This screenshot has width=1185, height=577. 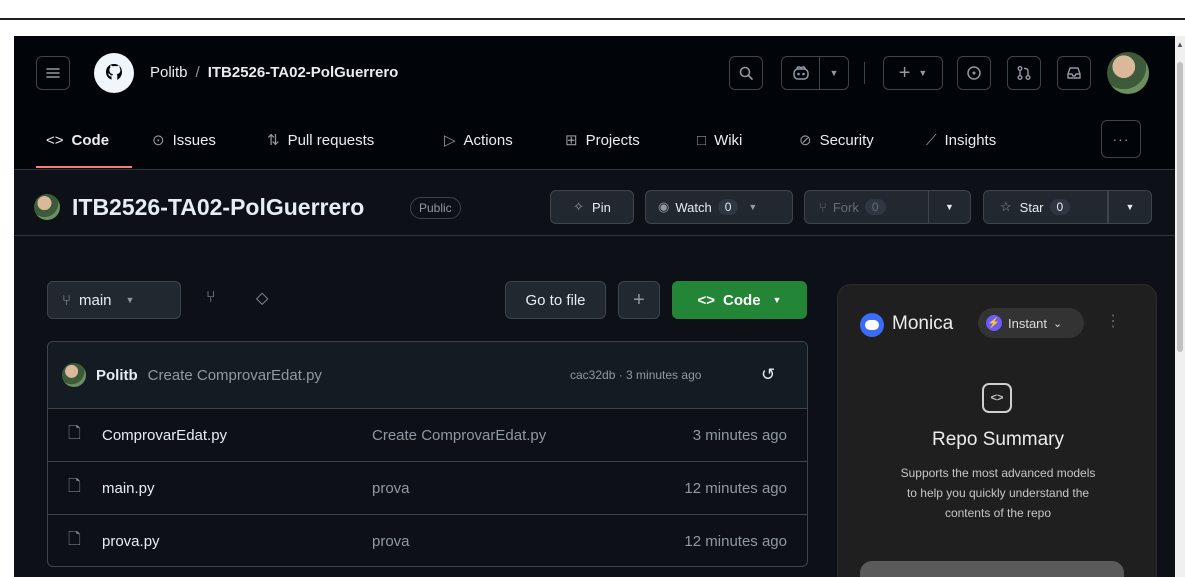 I want to click on search-icon, so click(x=746, y=73).